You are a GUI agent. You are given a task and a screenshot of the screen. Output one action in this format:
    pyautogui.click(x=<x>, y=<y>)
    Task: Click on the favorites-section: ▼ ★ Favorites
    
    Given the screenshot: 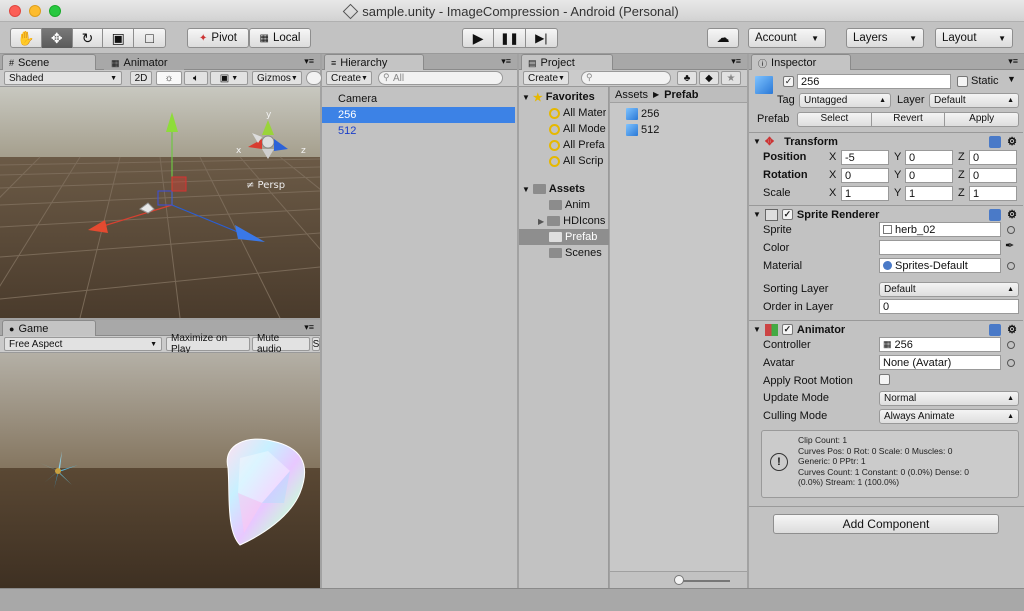 What is the action you would take?
    pyautogui.click(x=558, y=97)
    